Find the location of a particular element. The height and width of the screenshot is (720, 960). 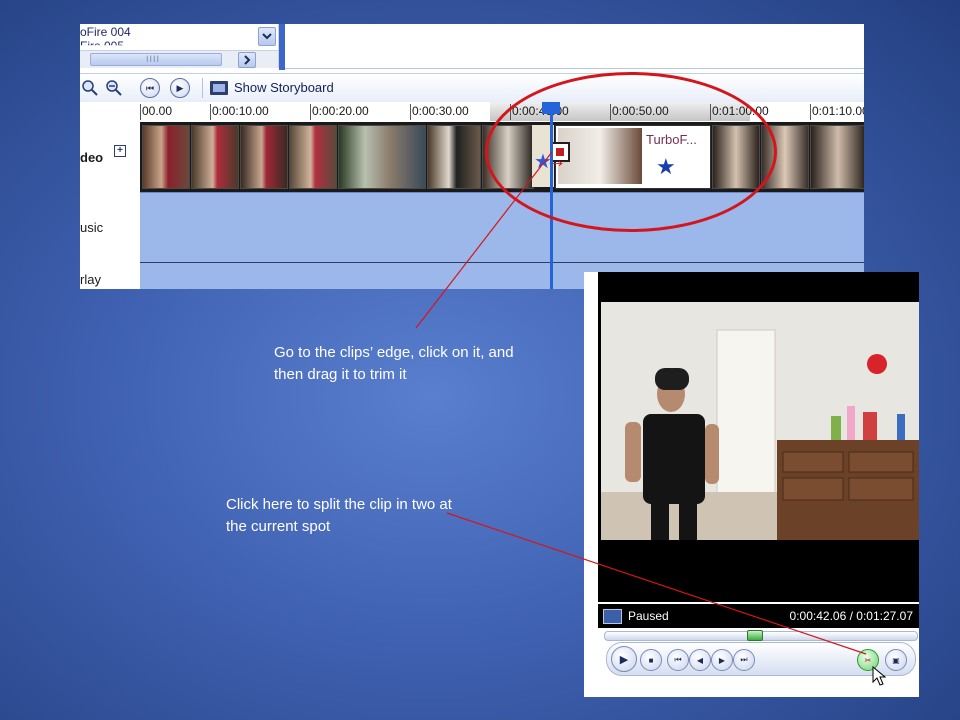

show-storyboard-button: Show Storyboard is located at coordinates (284, 87).